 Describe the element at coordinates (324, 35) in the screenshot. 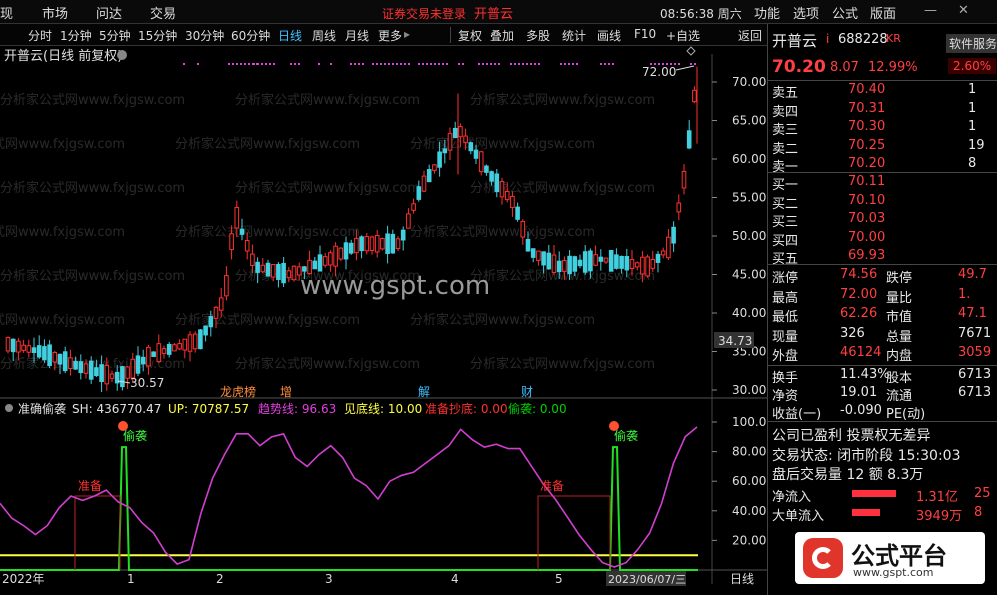

I see `period-tab-weekly: 周线` at that location.